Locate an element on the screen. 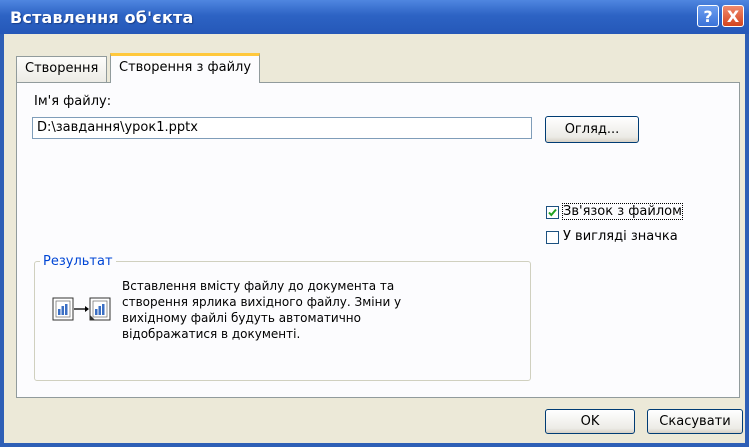  link-to-file-checkbox is located at coordinates (552, 212).